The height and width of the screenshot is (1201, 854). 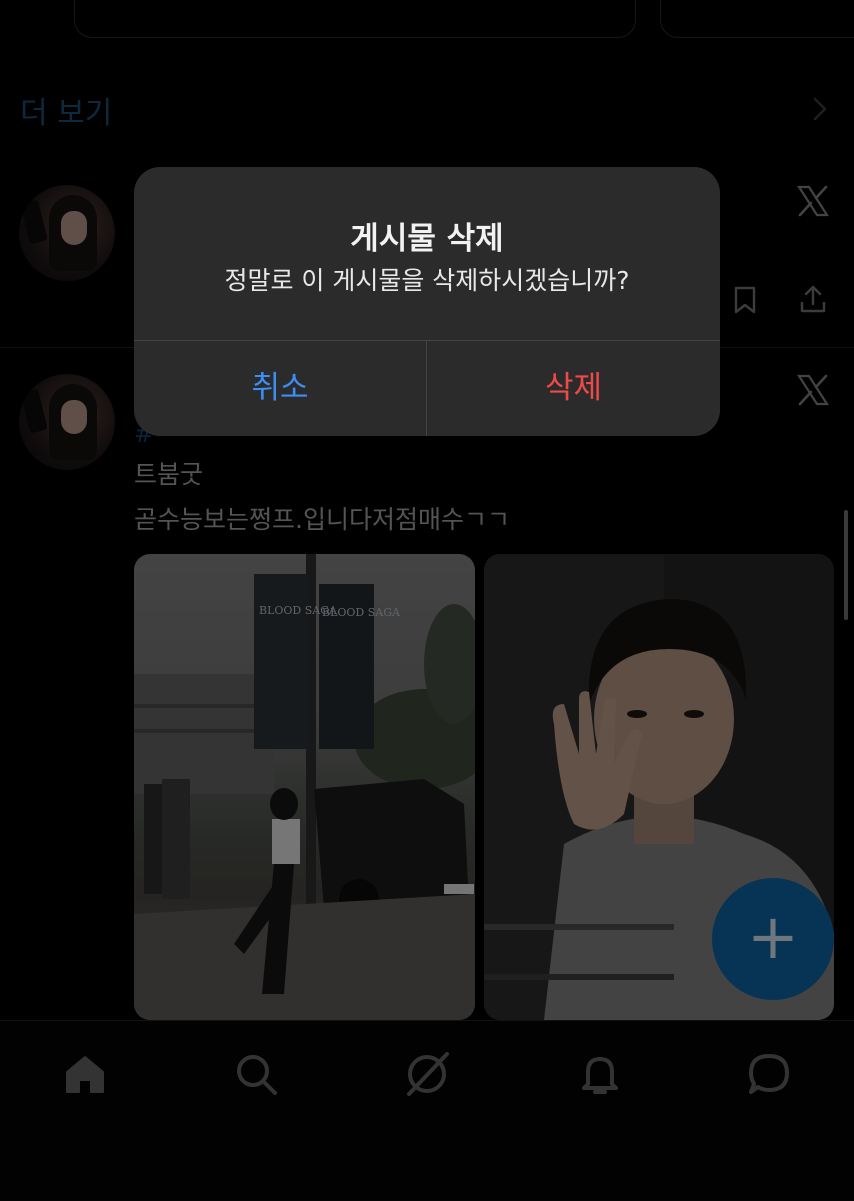 I want to click on alert-title: 게시물 삭제, so click(x=427, y=239).